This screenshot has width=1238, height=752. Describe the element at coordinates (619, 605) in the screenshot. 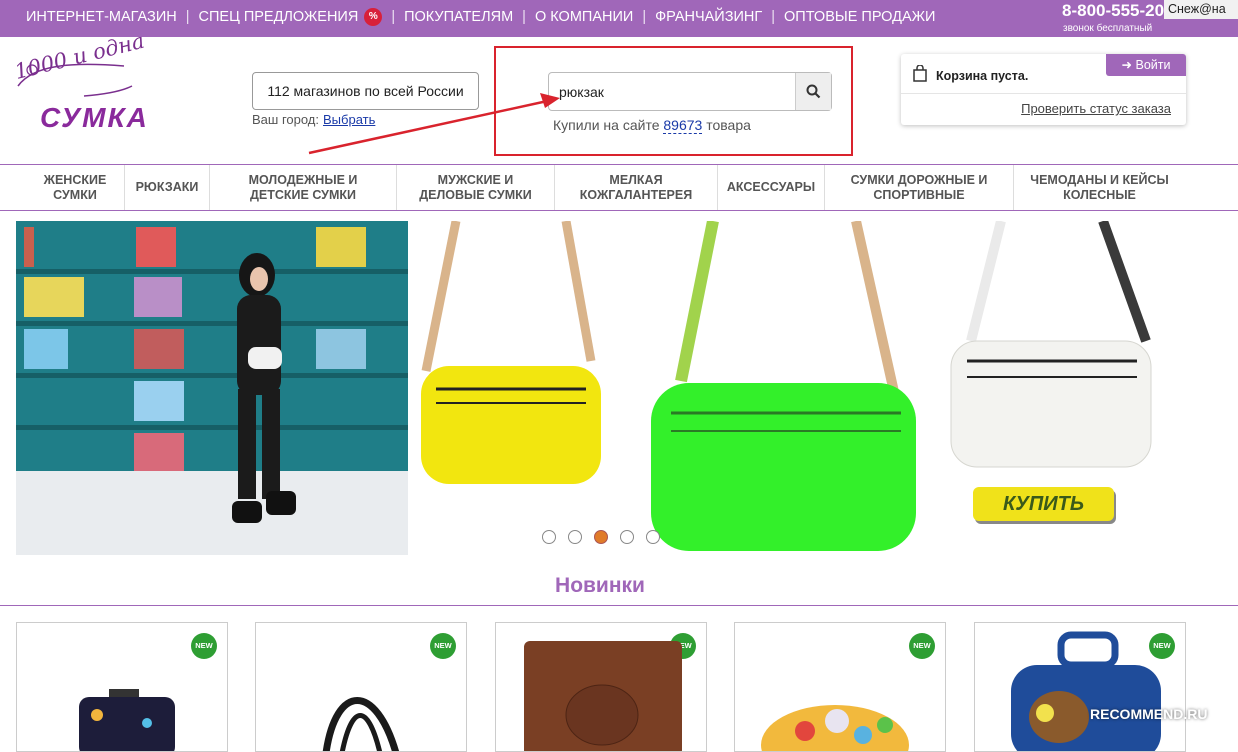

I see `section-divider` at that location.